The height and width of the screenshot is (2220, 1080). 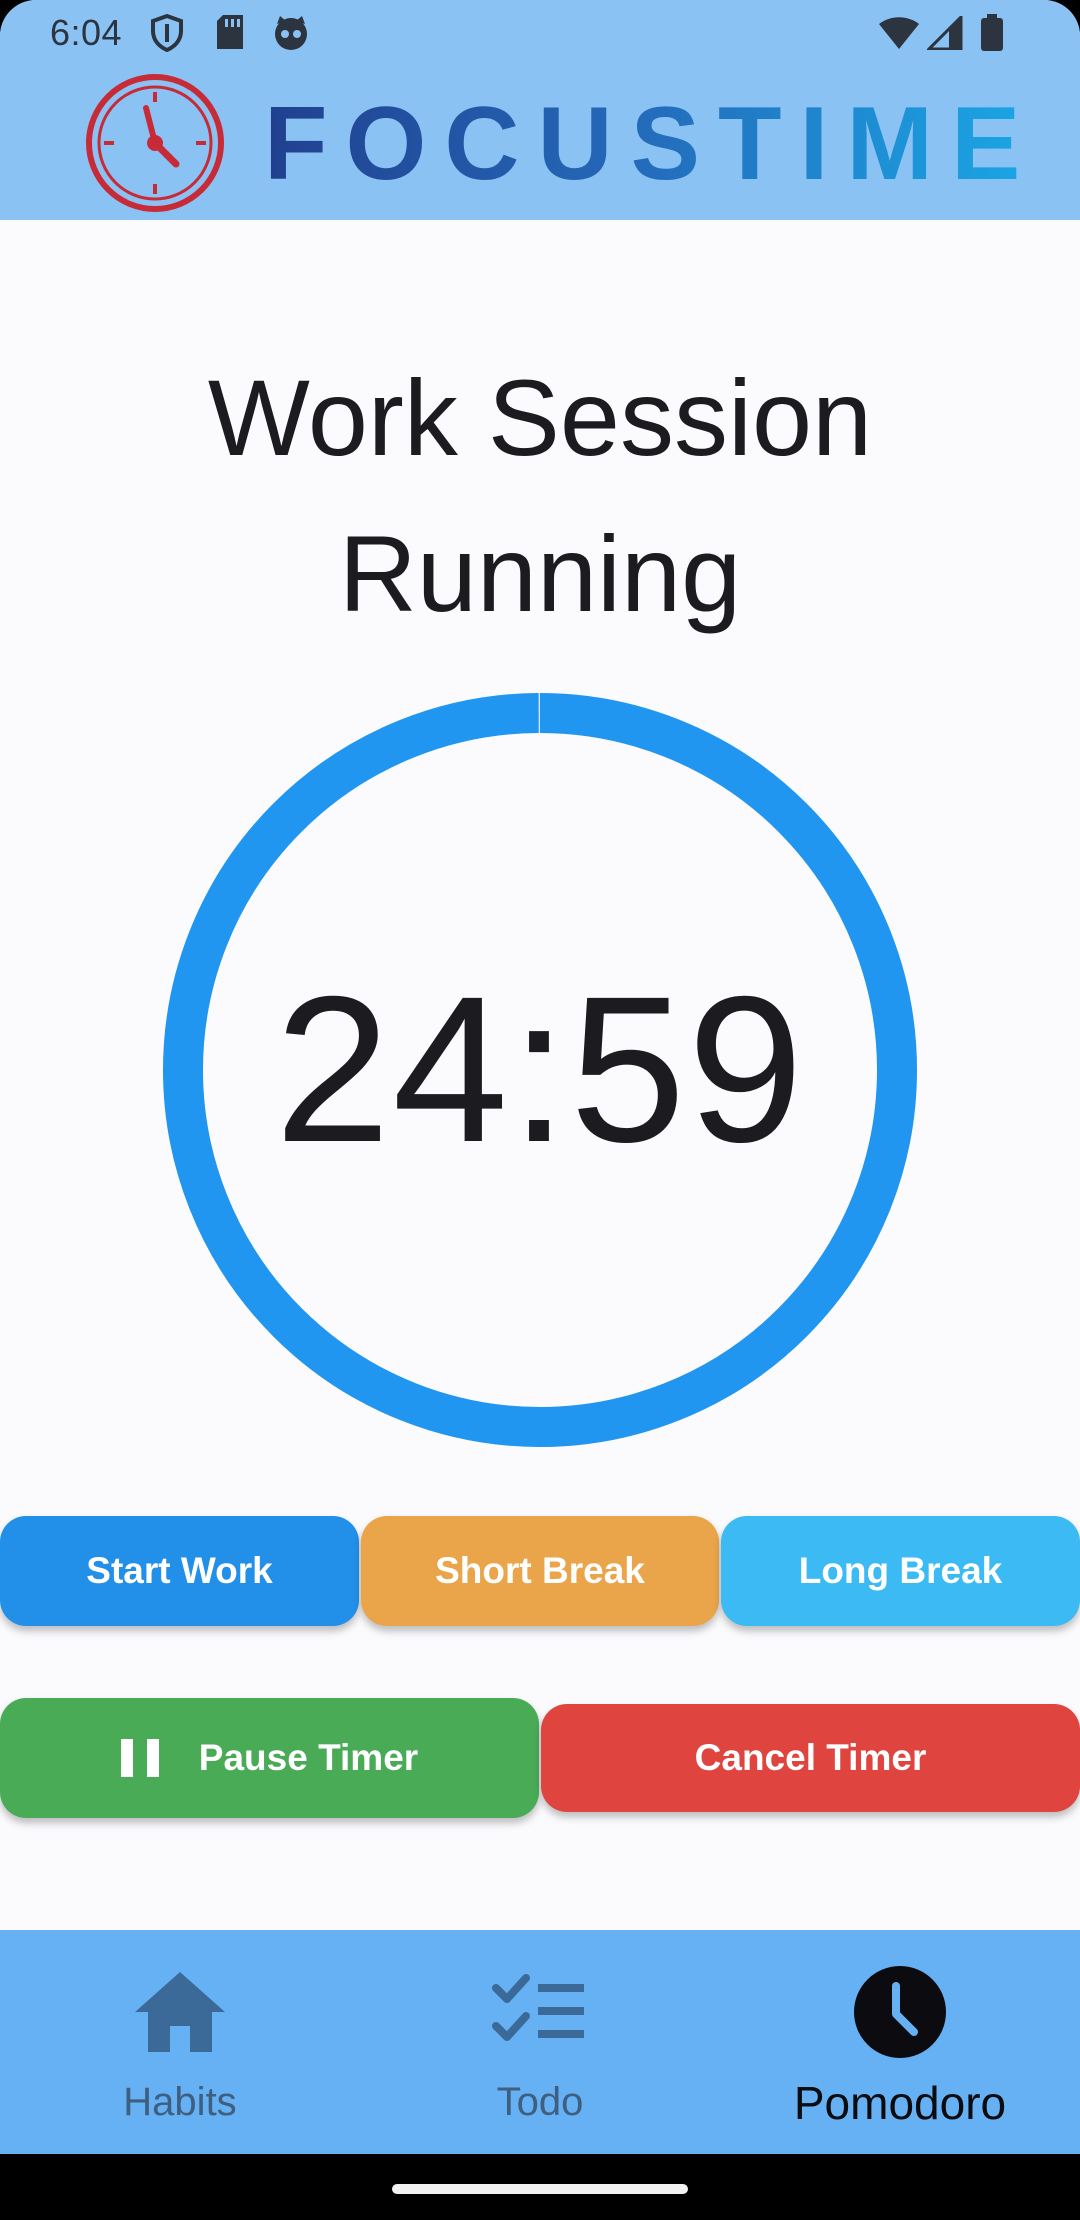 What do you see at coordinates (230, 32) in the screenshot?
I see `sd-card-icon` at bounding box center [230, 32].